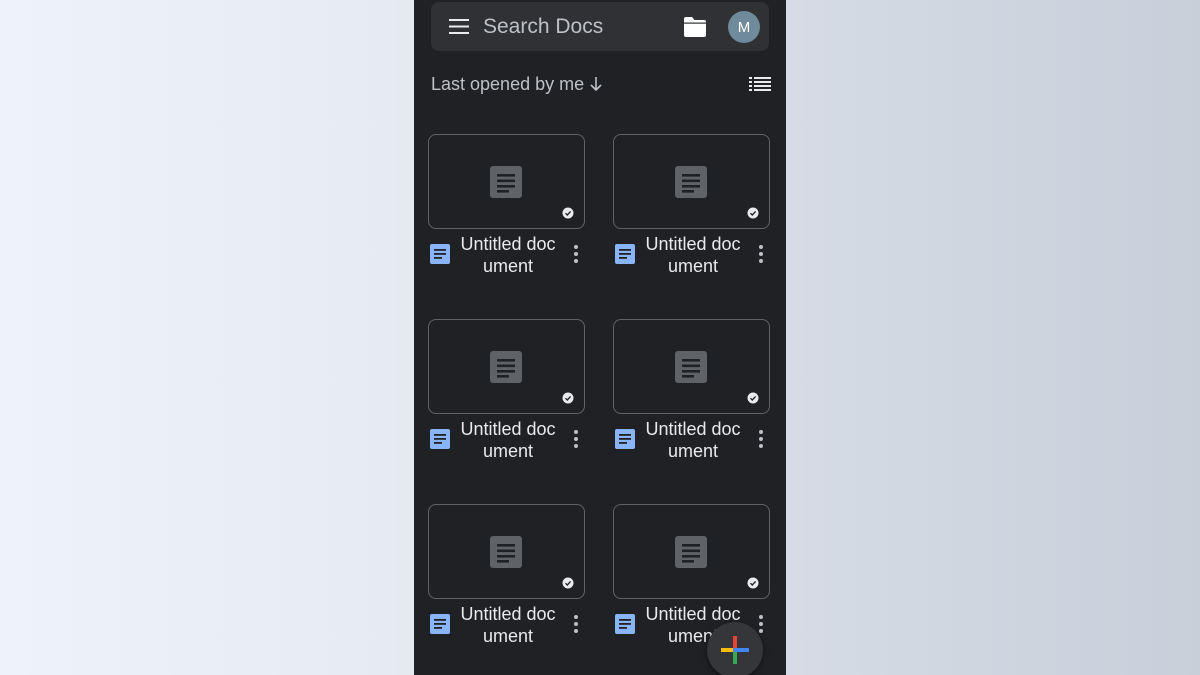 The width and height of the screenshot is (1200, 675). Describe the element at coordinates (695, 27) in the screenshot. I see `folder-icon` at that location.